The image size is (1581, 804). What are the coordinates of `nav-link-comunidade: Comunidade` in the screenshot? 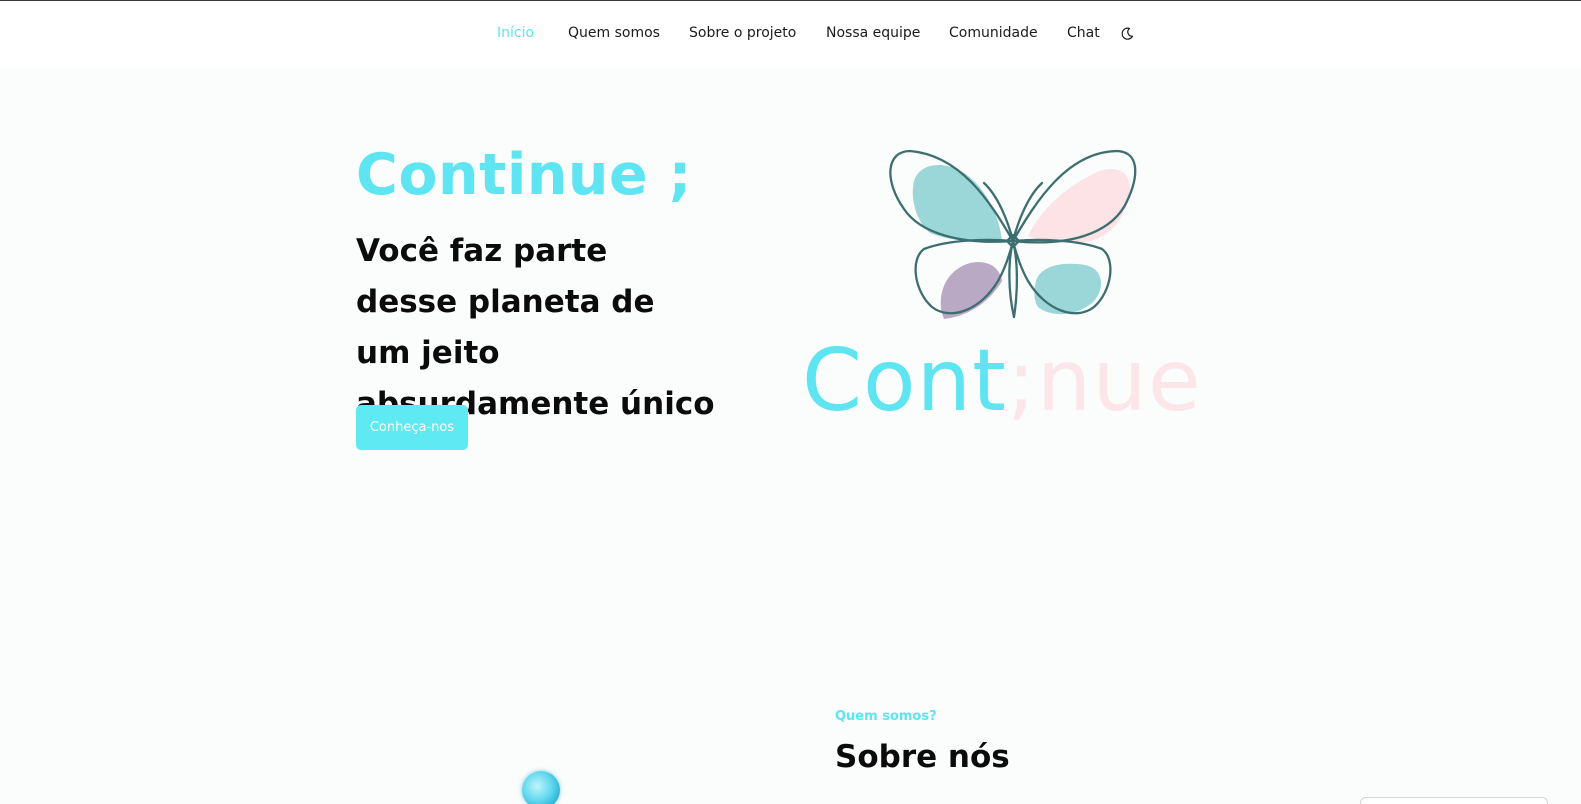 It's located at (993, 33).